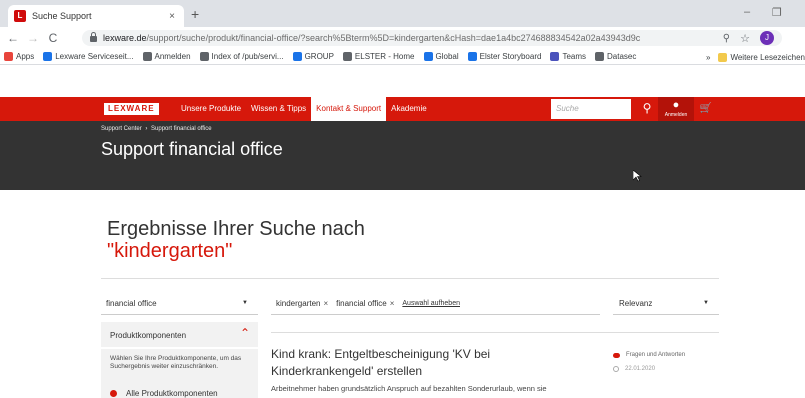  Describe the element at coordinates (25, 56) in the screenshot. I see `bookmark-label: Apps` at that location.